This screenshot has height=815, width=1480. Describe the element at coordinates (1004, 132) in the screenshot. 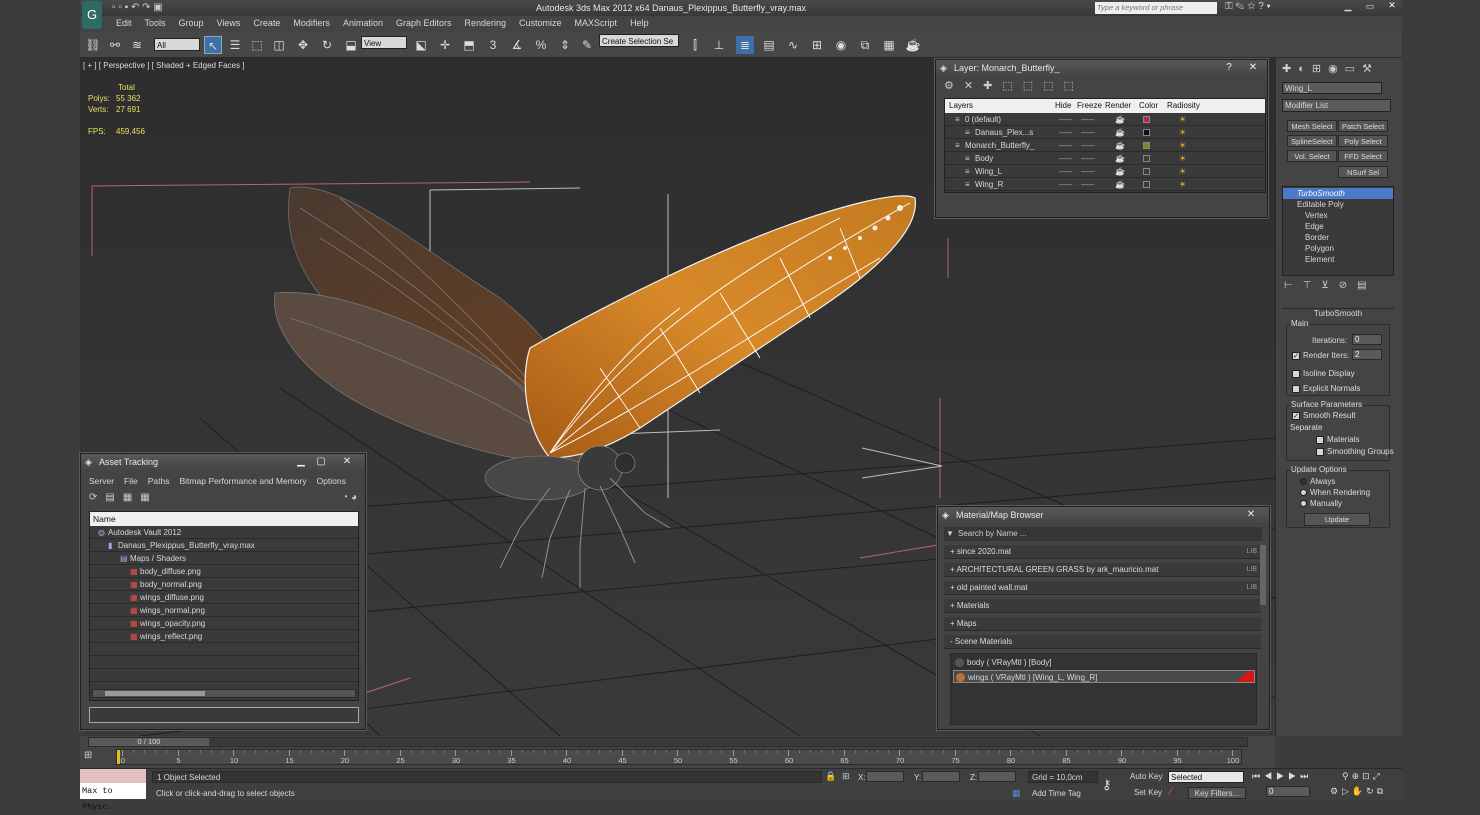

I see `layer-name: Danaus_Plex...s` at that location.